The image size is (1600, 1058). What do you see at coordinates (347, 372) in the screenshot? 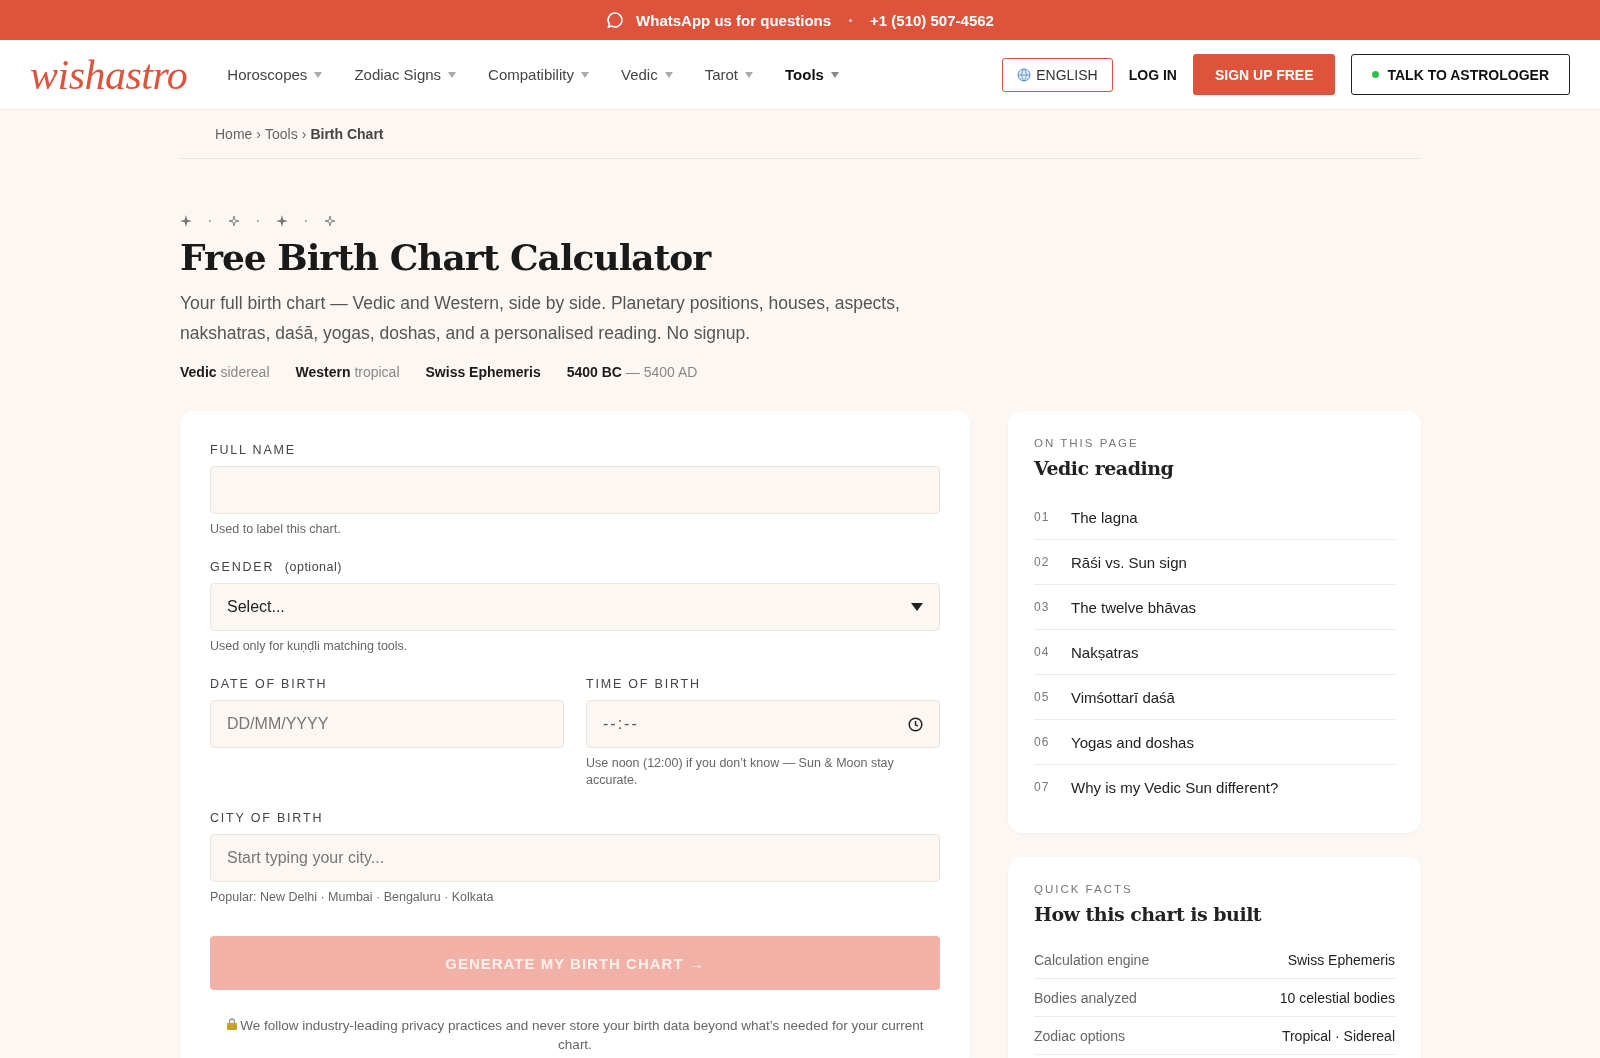
I see `feature-tag: Western tropical` at bounding box center [347, 372].